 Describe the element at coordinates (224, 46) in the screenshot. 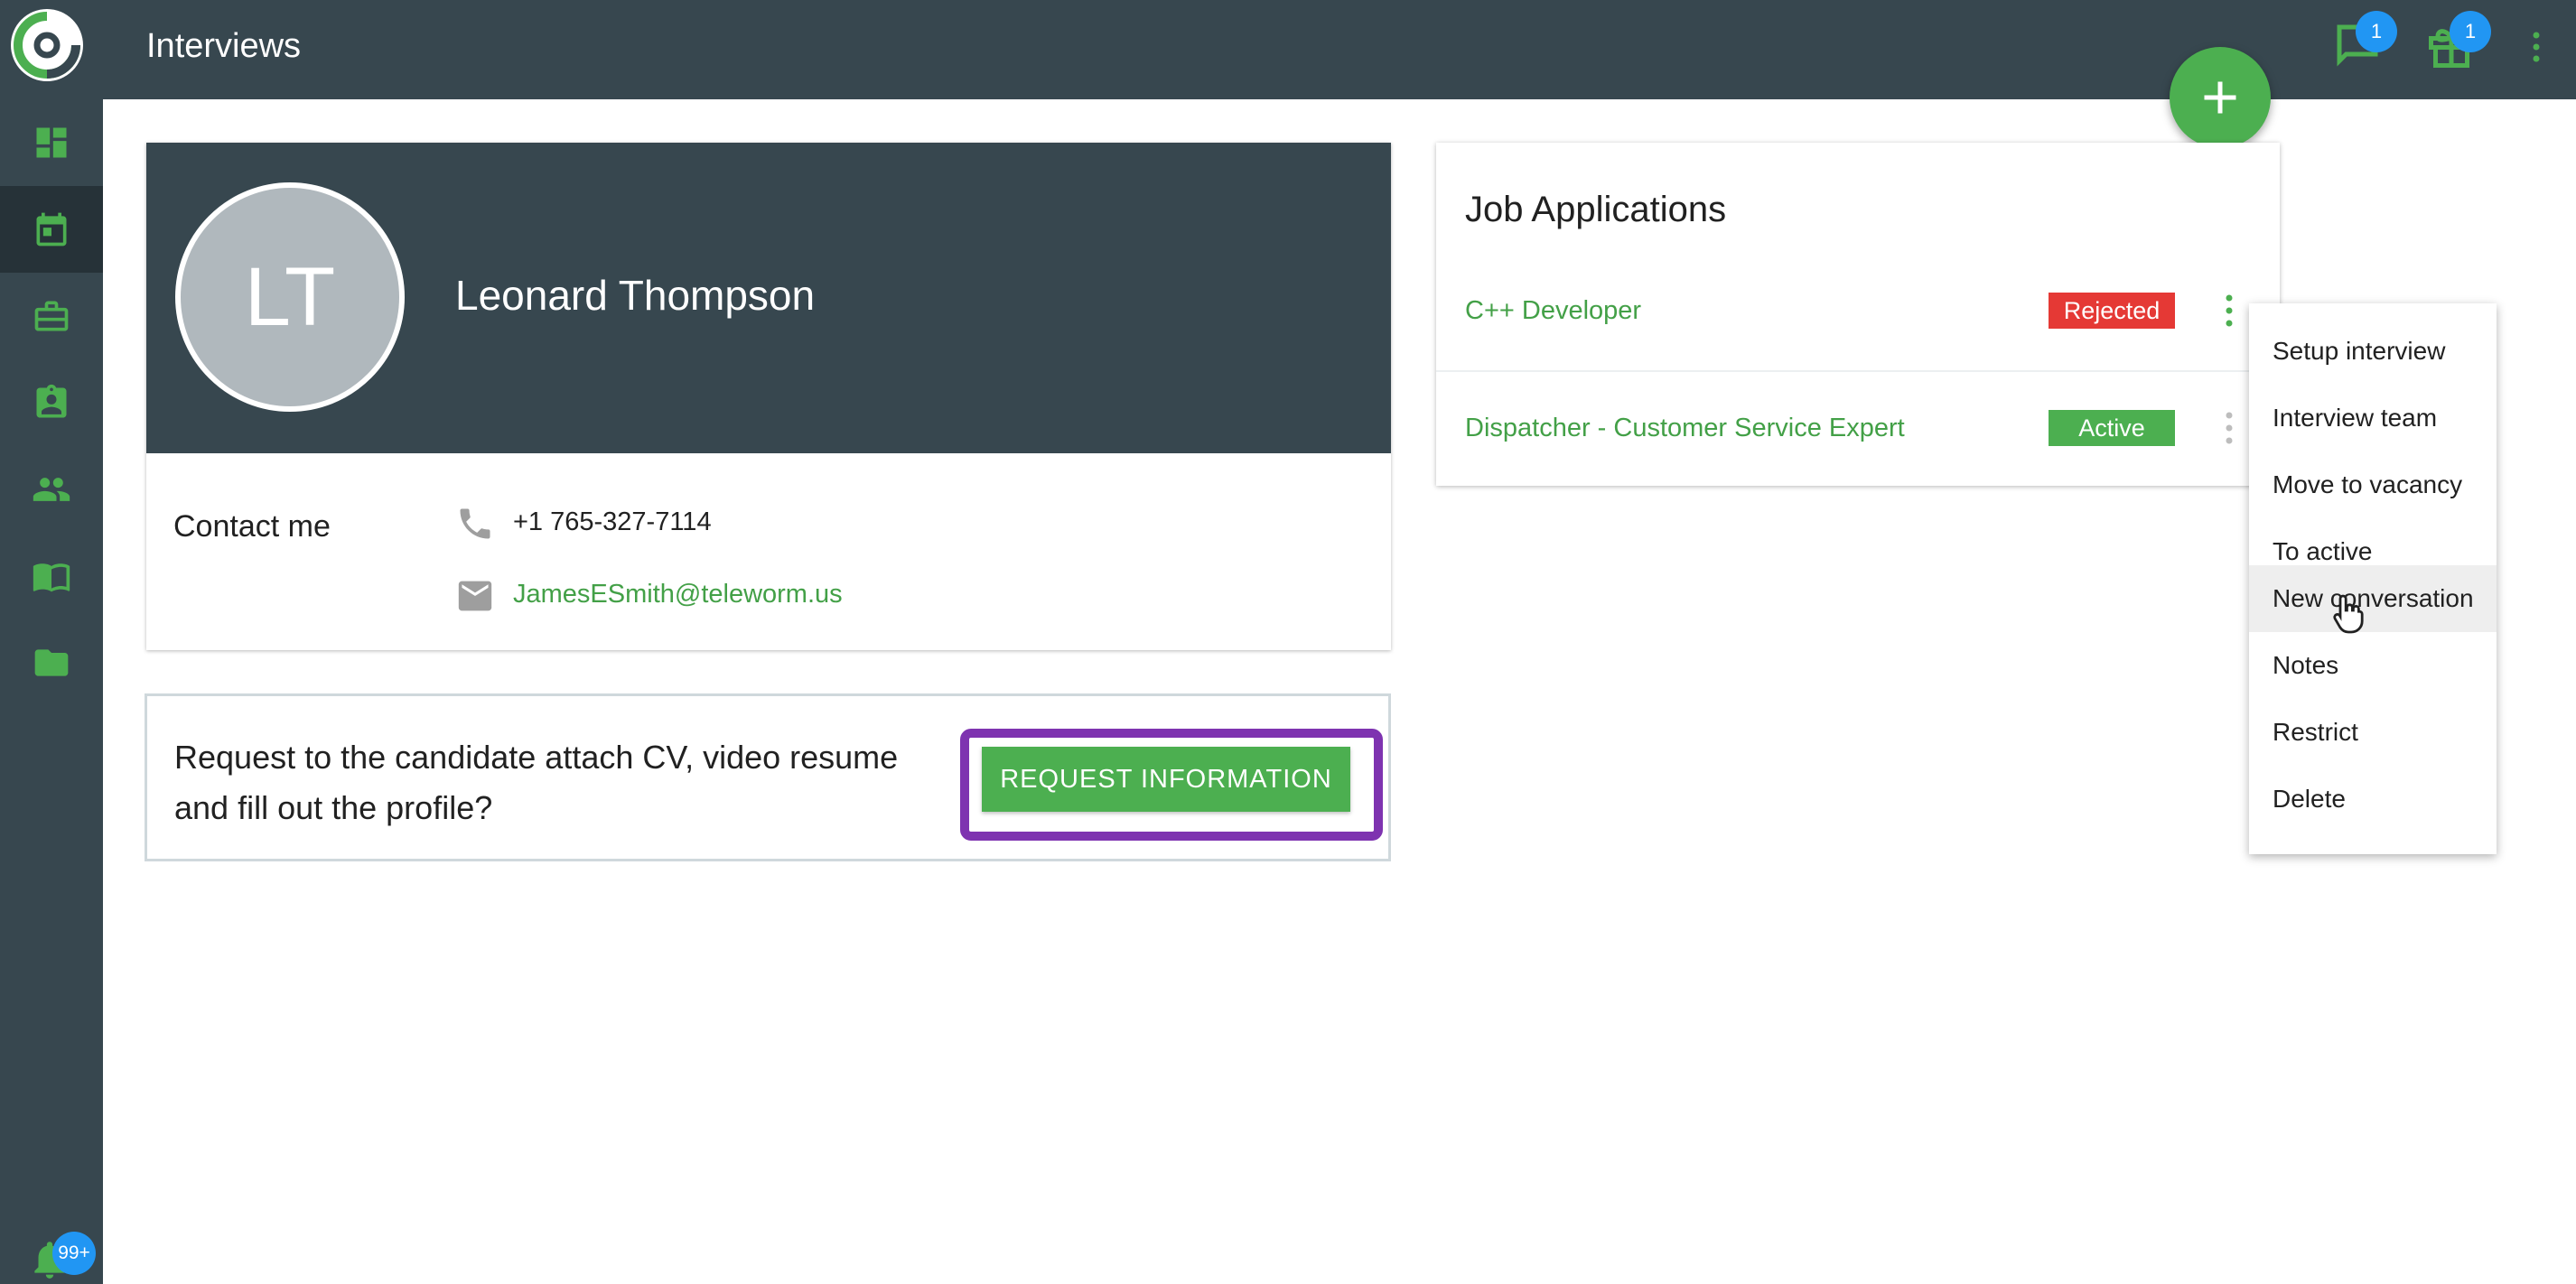

I see `page-title: Interviews` at that location.